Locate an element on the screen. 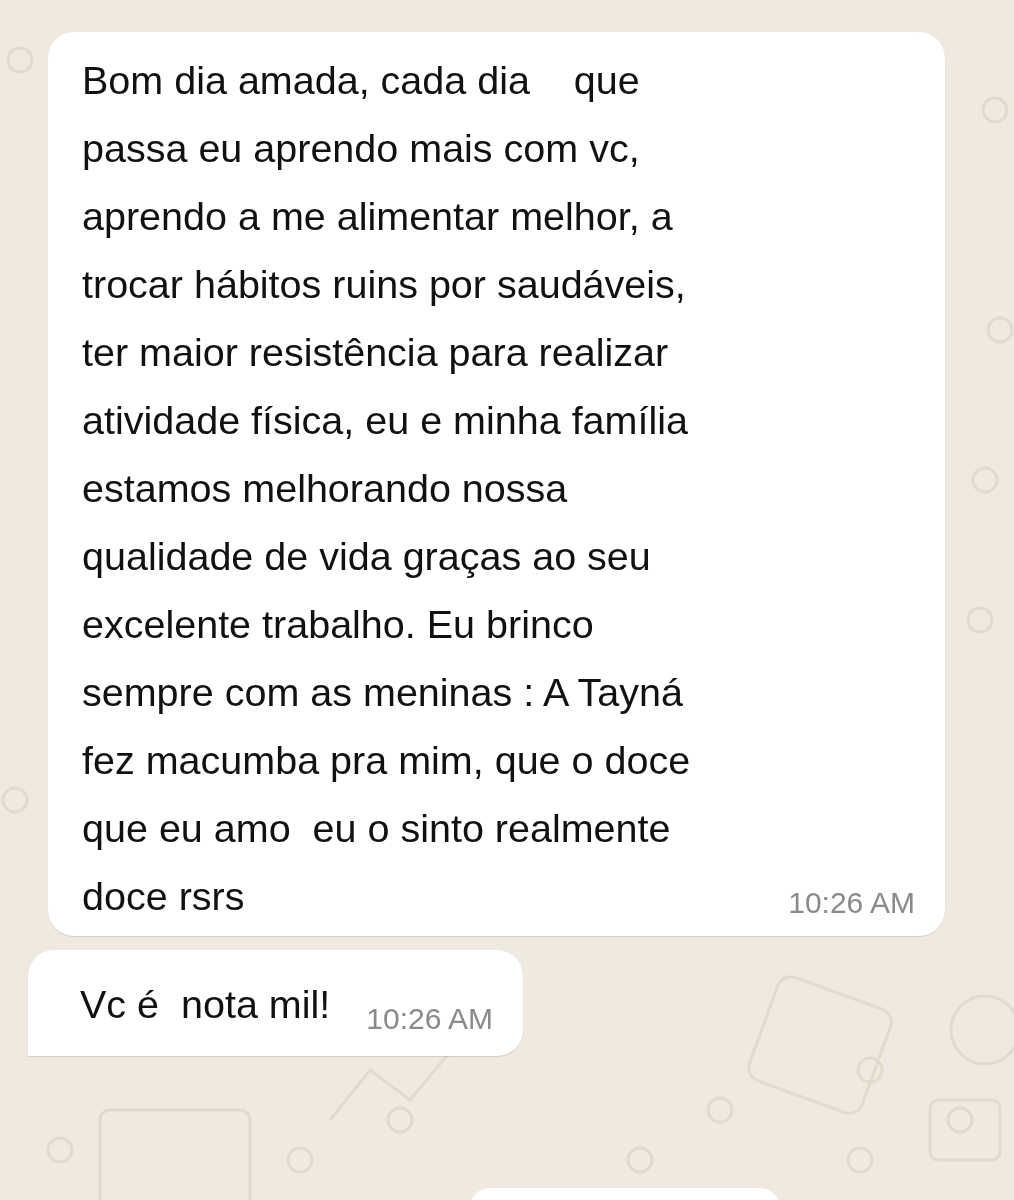 This screenshot has height=1200, width=1014. message-text: Vc é nota mil! is located at coordinates (205, 1004).